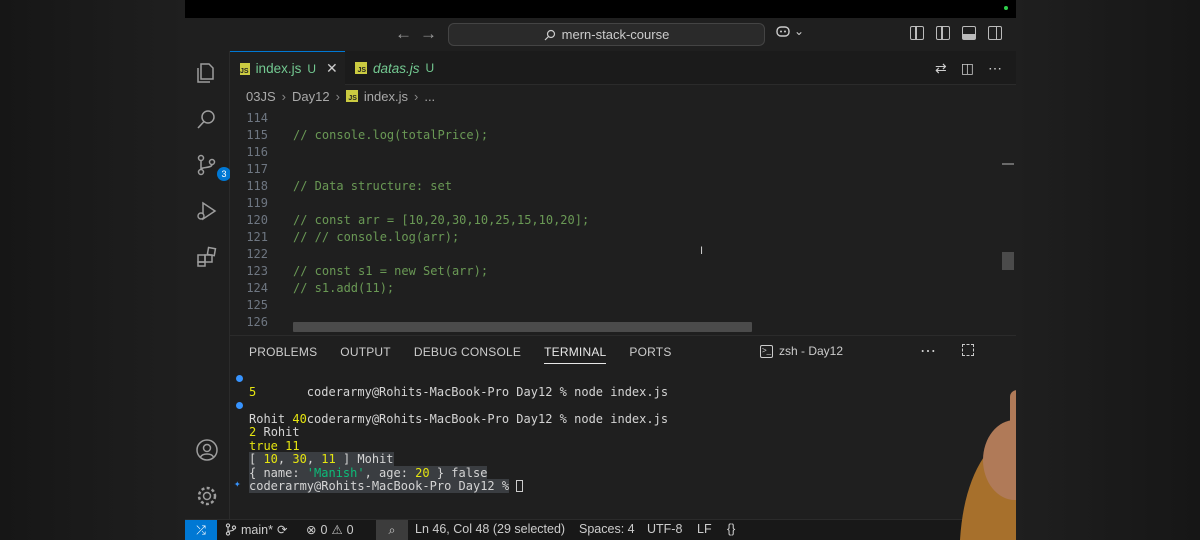 The height and width of the screenshot is (540, 1200). I want to click on tab-terminal: TERMINAL, so click(575, 354).